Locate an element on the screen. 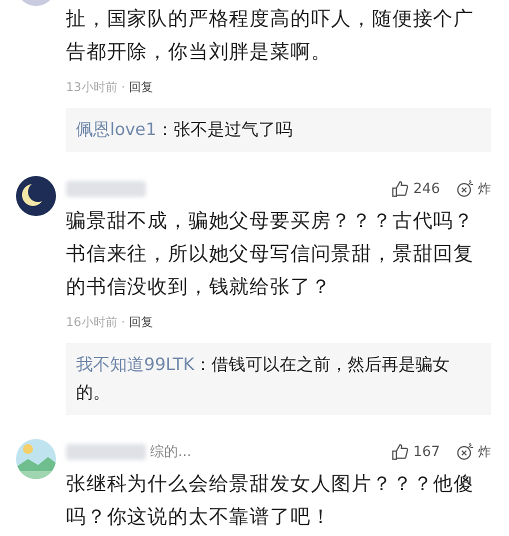 Image resolution: width=509 pixels, height=536 pixels. timestamp: 13小时前 is located at coordinates (92, 87).